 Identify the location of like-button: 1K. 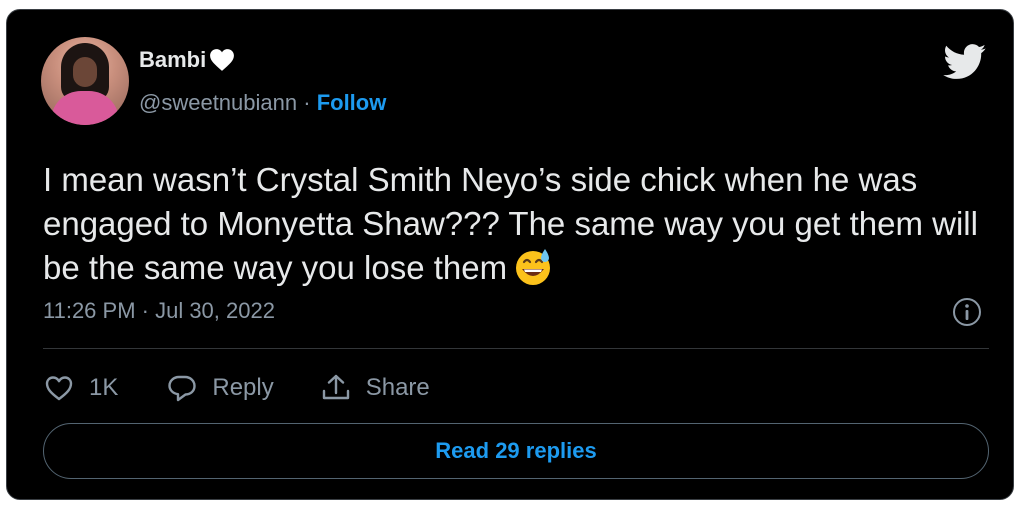
(80, 388).